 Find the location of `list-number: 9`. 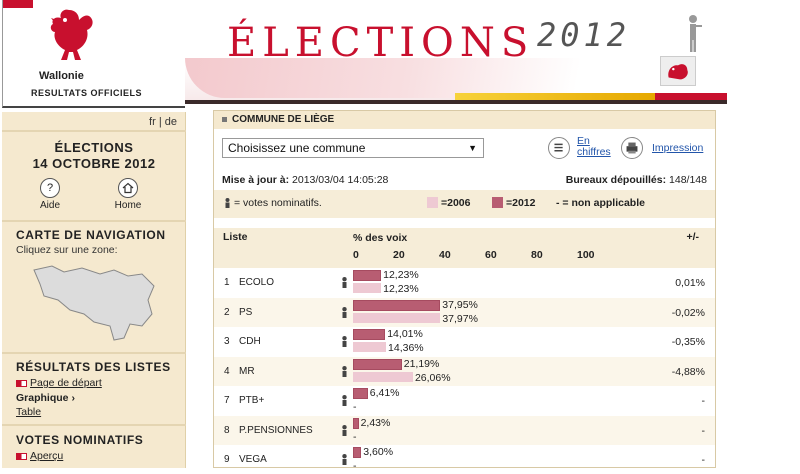

list-number: 9 is located at coordinates (227, 459).